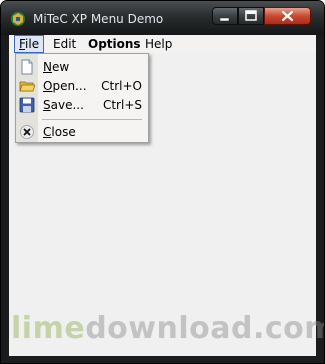  I want to click on menu-edit: Edit, so click(64, 44).